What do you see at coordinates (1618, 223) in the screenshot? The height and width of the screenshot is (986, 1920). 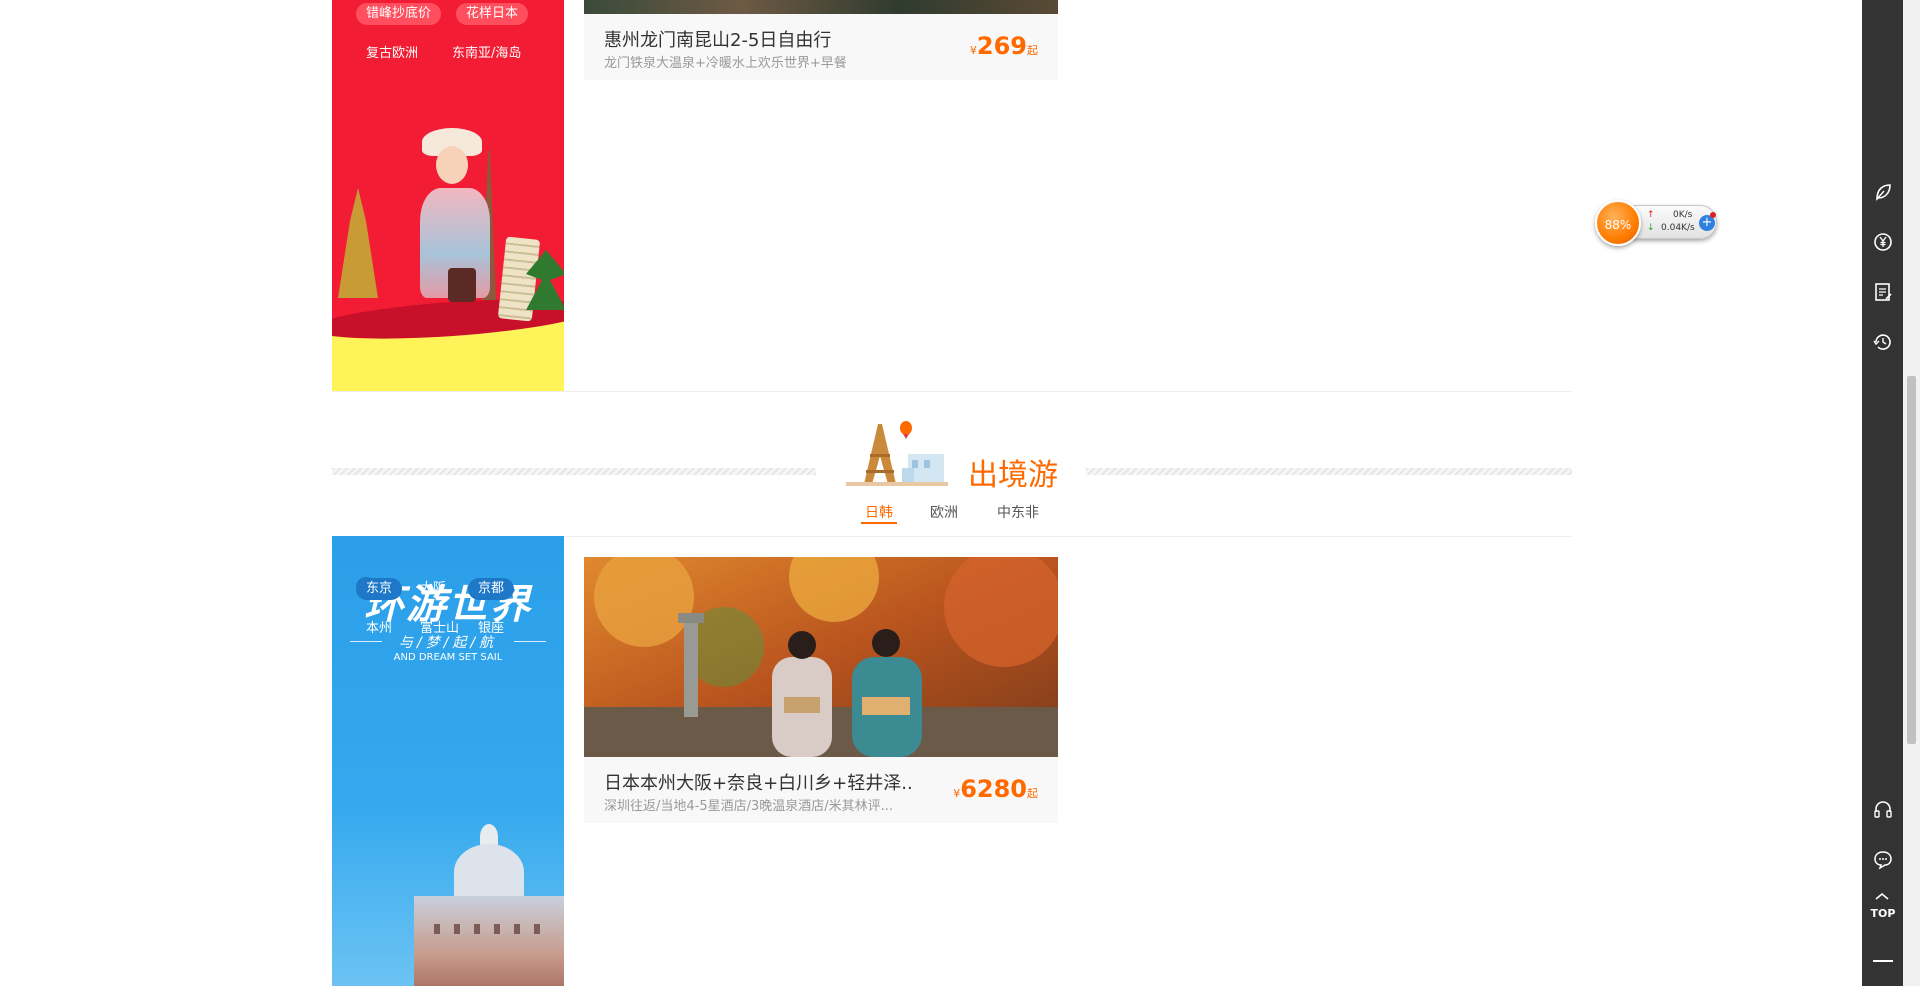 I see `memory-usage-ball: 88%` at bounding box center [1618, 223].